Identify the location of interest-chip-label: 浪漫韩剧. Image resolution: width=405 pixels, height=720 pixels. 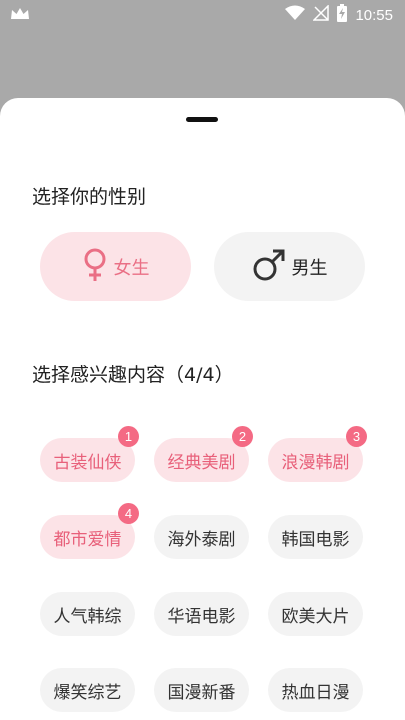
(315, 462).